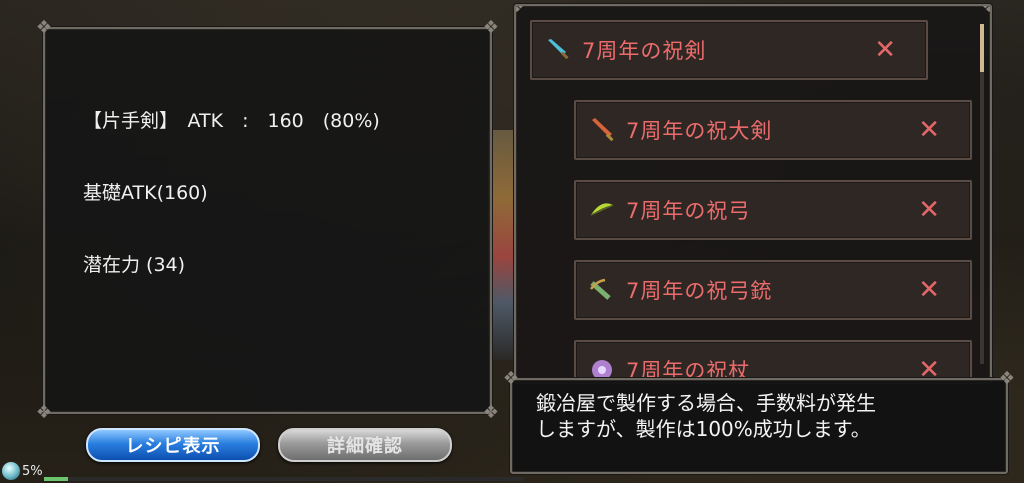  Describe the element at coordinates (11, 471) in the screenshot. I see `orb-icon` at that location.